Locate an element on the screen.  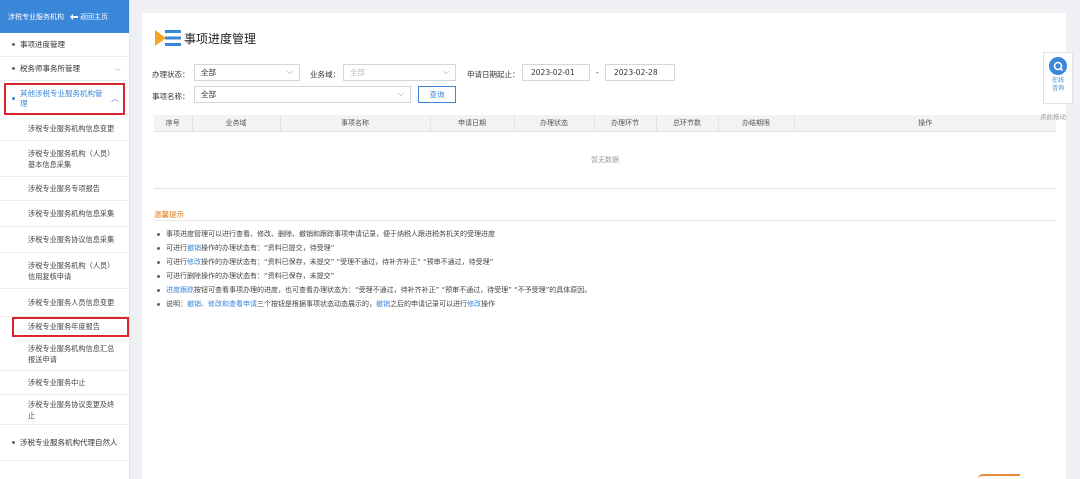
consult-label-1: 在线 is located at coordinates (1057, 80).